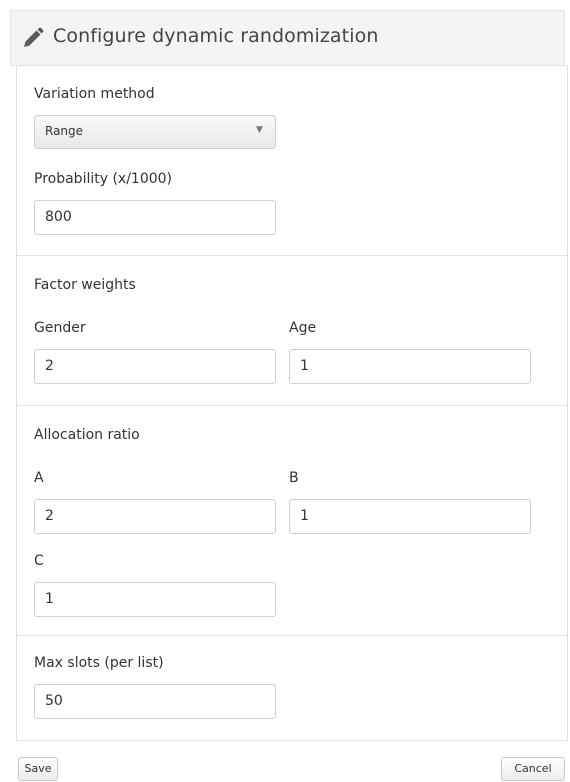  What do you see at coordinates (60, 328) in the screenshot?
I see `gender-label: Gender` at bounding box center [60, 328].